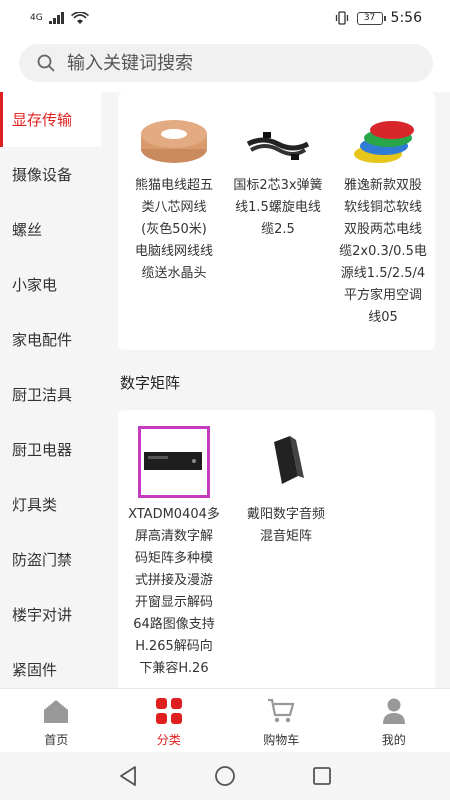  Describe the element at coordinates (289, 460) in the screenshot. I see `audio-matrix-image` at that location.